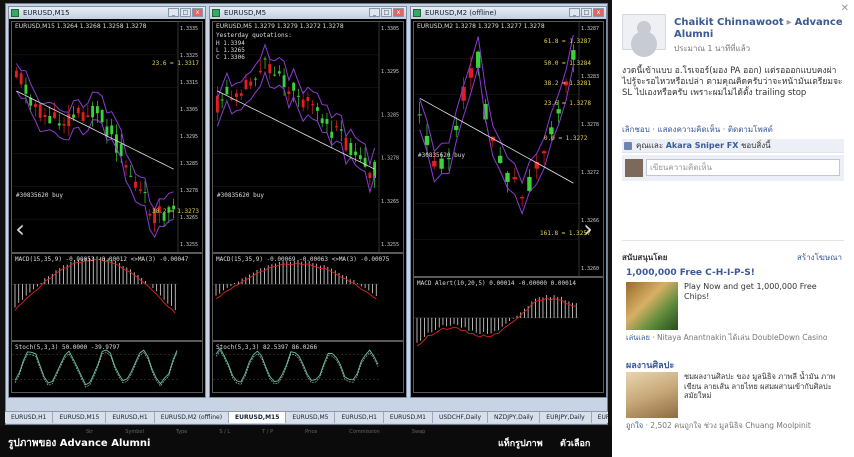 This screenshot has width=854, height=457. What do you see at coordinates (650, 365) in the screenshot?
I see `ad-title: ผลงานศิลปะ` at bounding box center [650, 365].